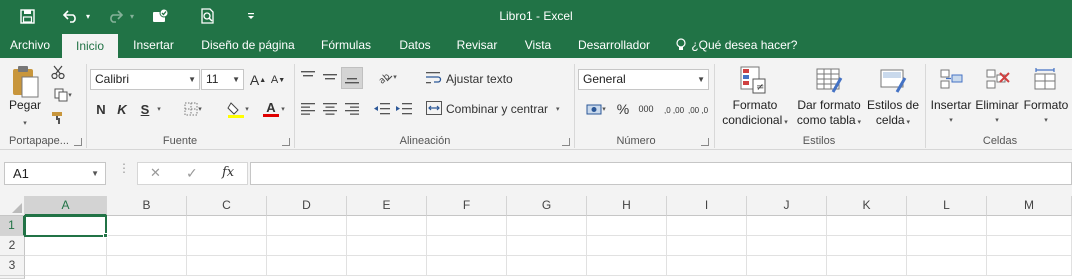 The height and width of the screenshot is (279, 1072). I want to click on italic-button: K, so click(122, 109).